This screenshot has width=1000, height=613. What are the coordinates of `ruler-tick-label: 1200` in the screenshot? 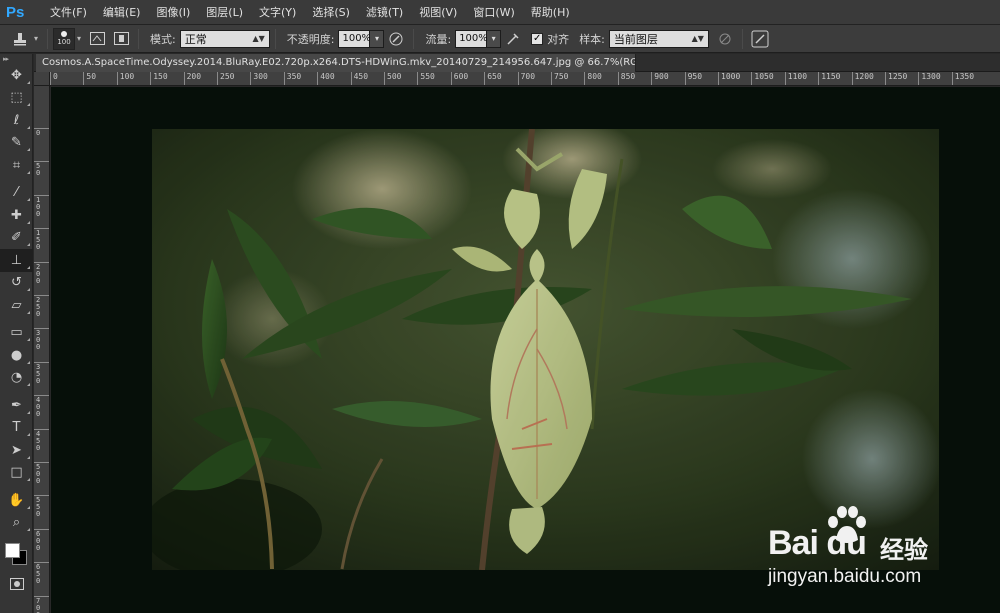 It's located at (862, 78).